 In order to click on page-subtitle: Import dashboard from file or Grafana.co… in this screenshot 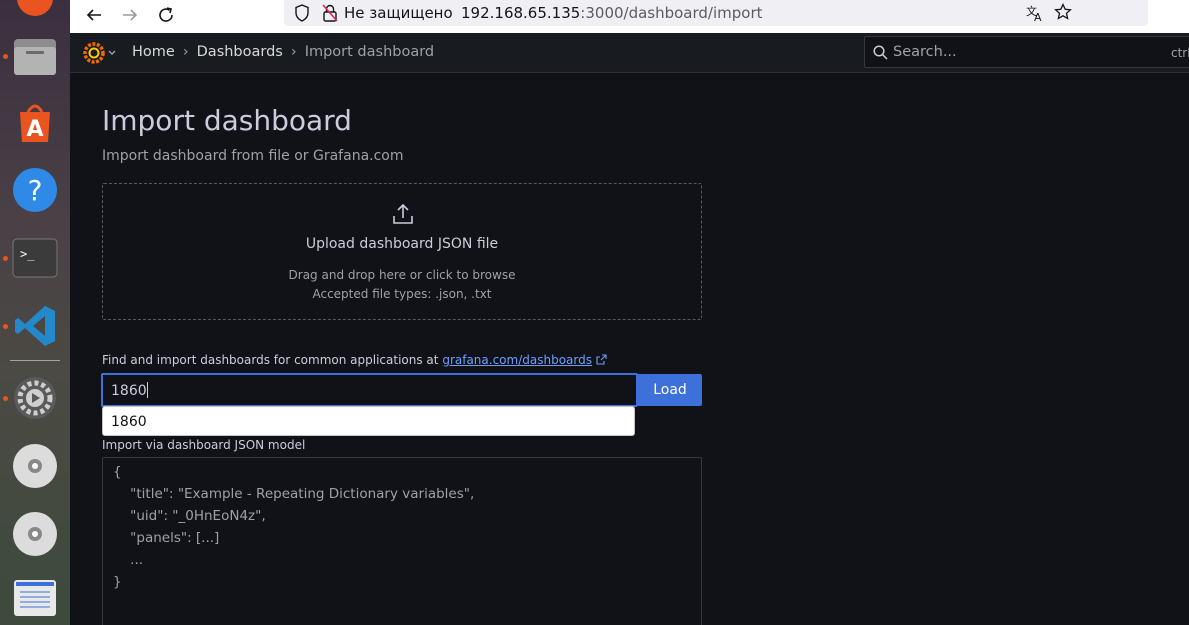, I will do `click(253, 156)`.